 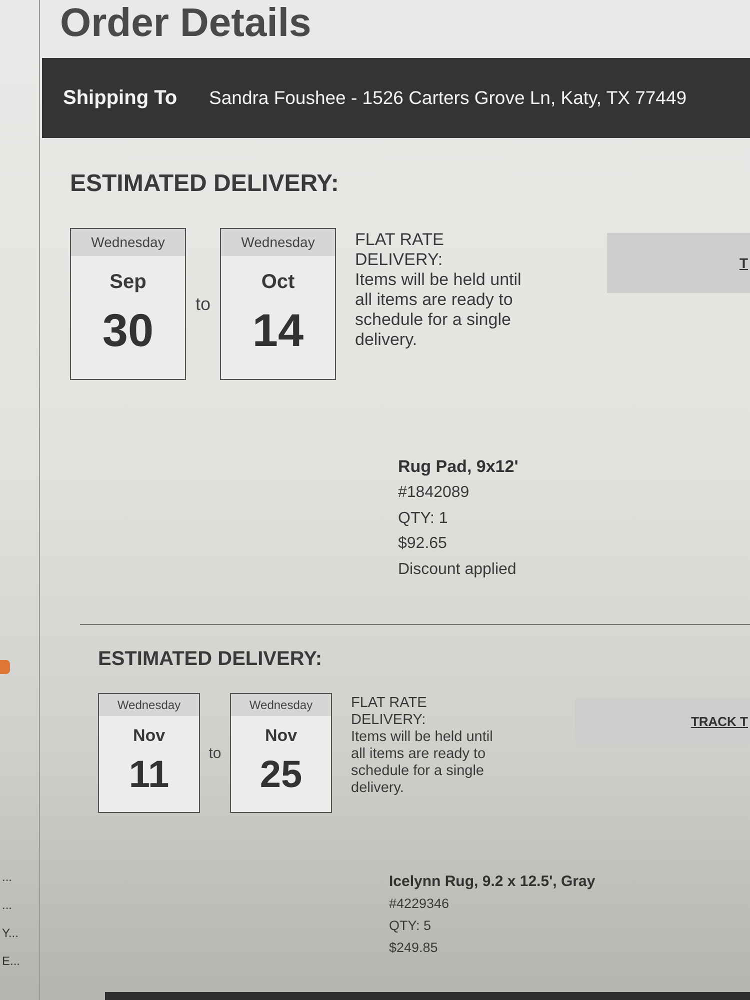 I want to click on product-sku: #4229346, so click(x=419, y=904).